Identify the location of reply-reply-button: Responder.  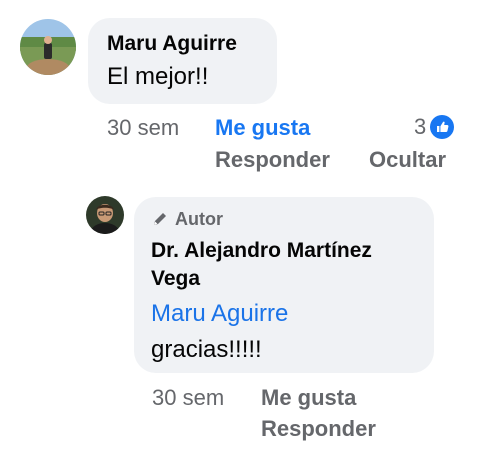
(318, 429).